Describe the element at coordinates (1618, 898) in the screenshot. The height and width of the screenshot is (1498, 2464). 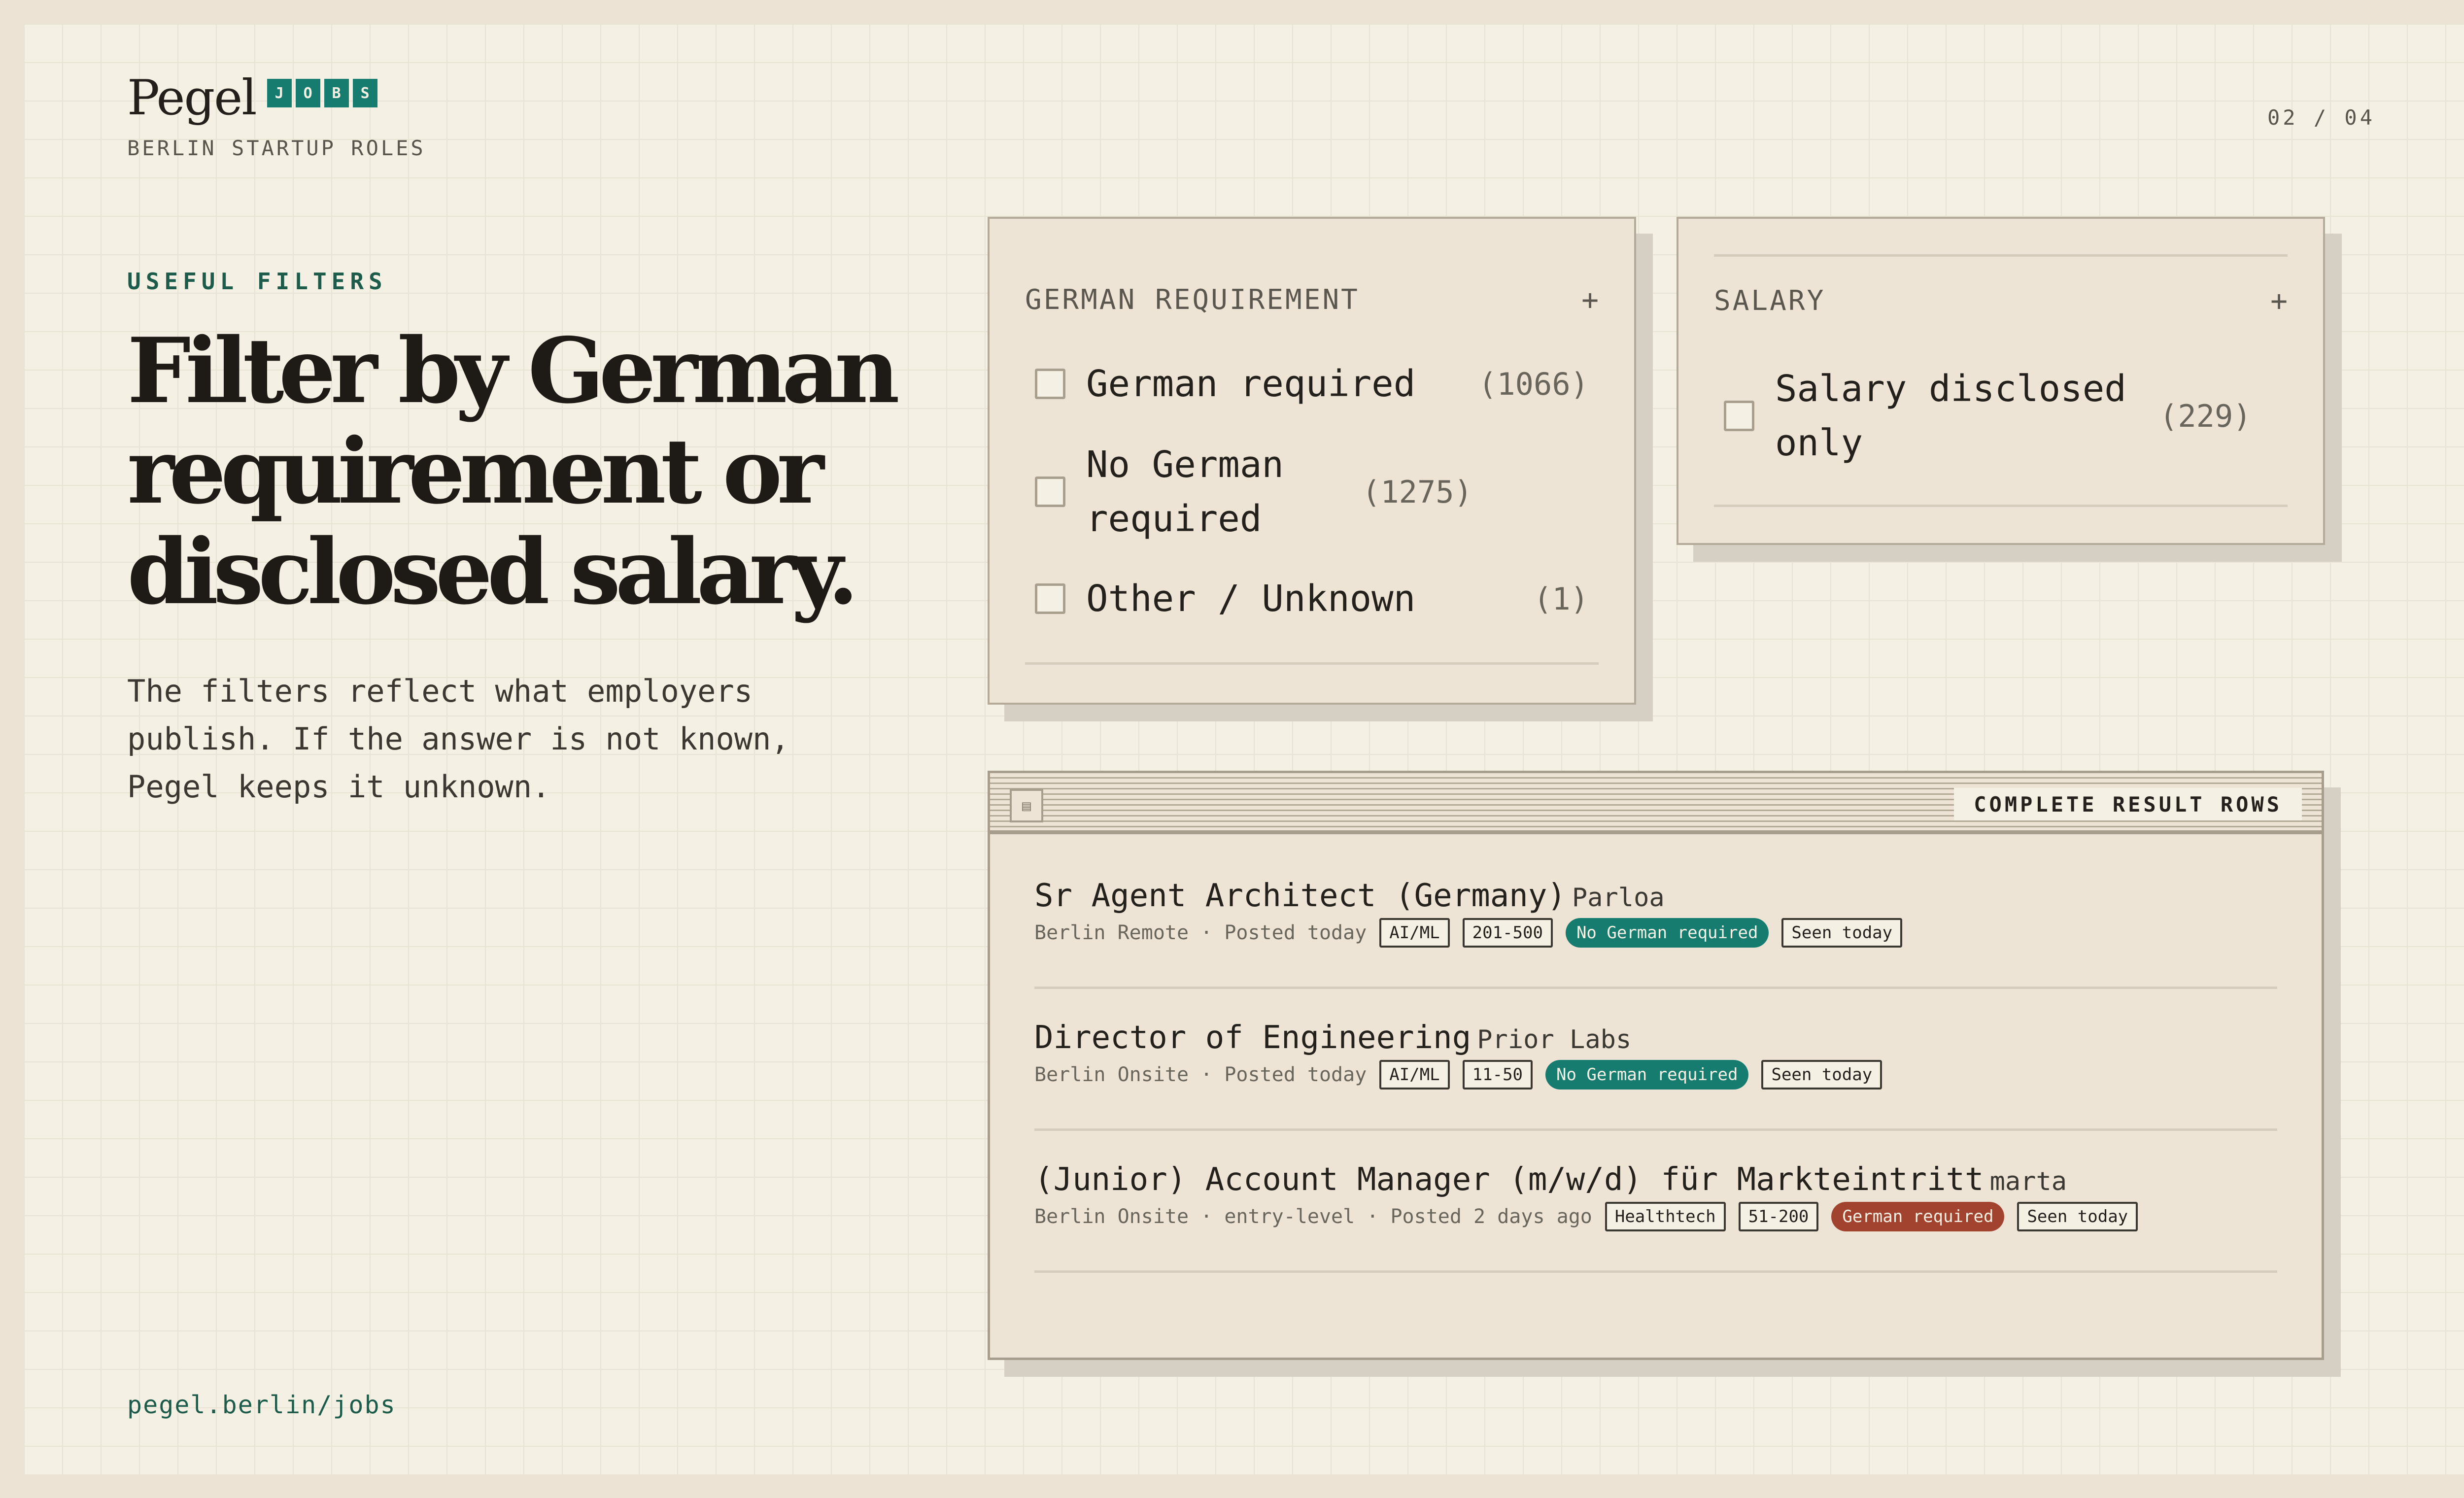
I see `job-company: Parloa` at that location.